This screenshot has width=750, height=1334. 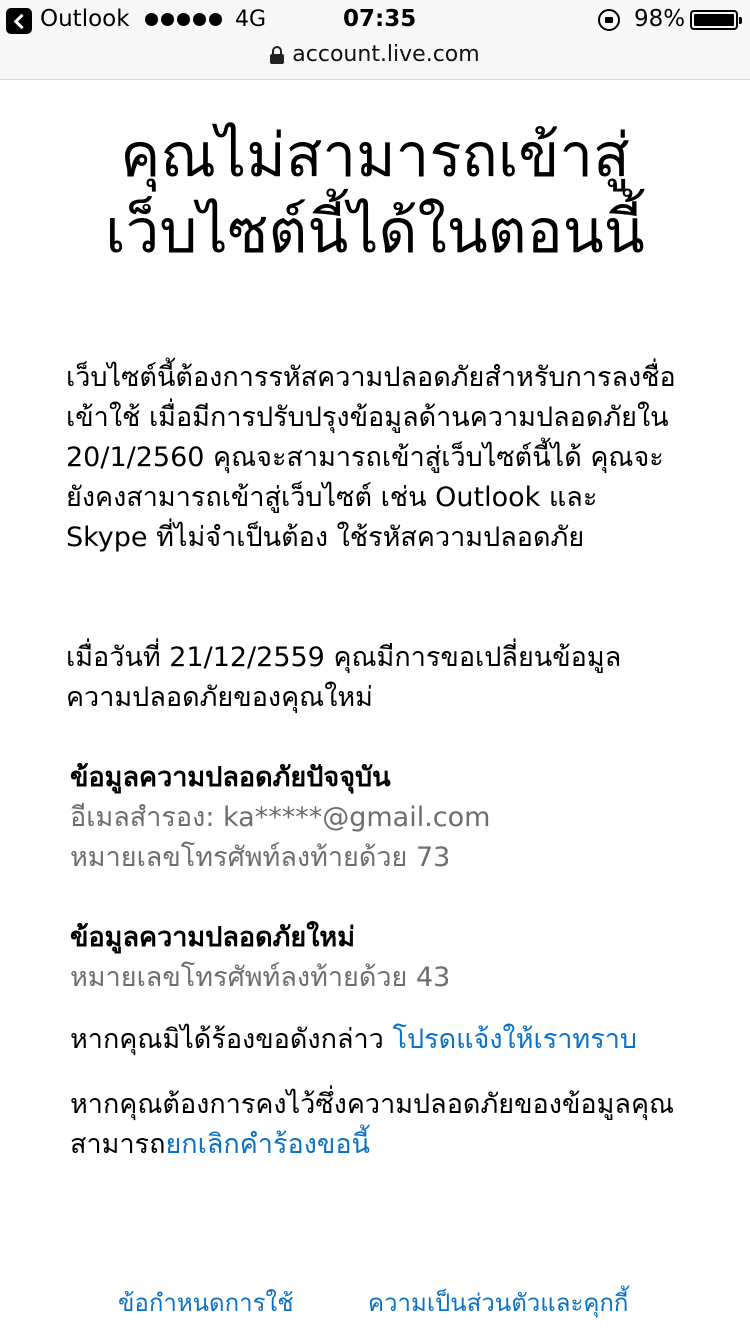 I want to click on privacy-cookies-link: ความเป็นส่วนตัวและคุกกี้, so click(x=498, y=1302).